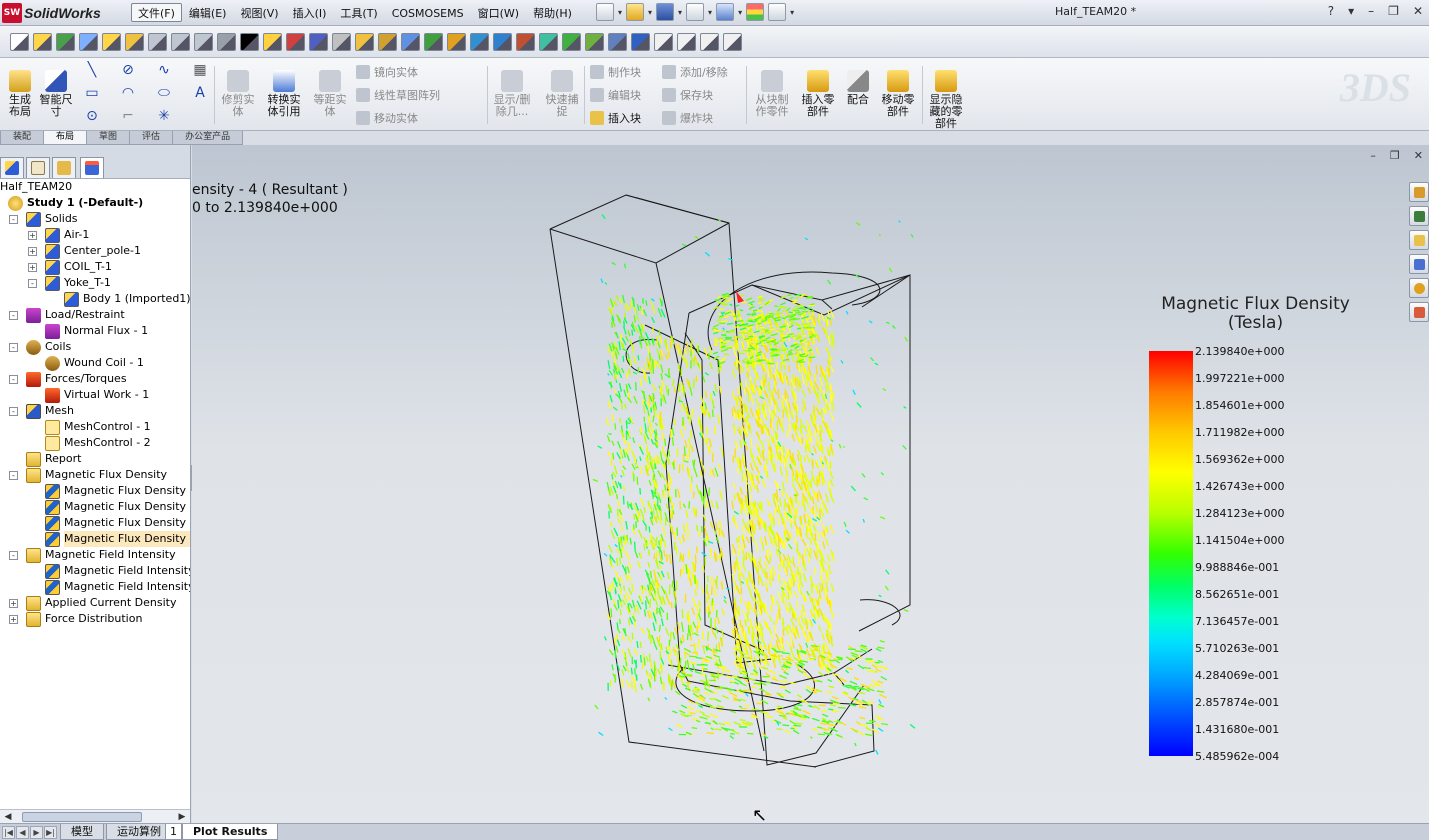 Image resolution: width=1429 pixels, height=840 pixels. Describe the element at coordinates (182, 817) in the screenshot. I see `scroll-right-icon: ▶` at that location.